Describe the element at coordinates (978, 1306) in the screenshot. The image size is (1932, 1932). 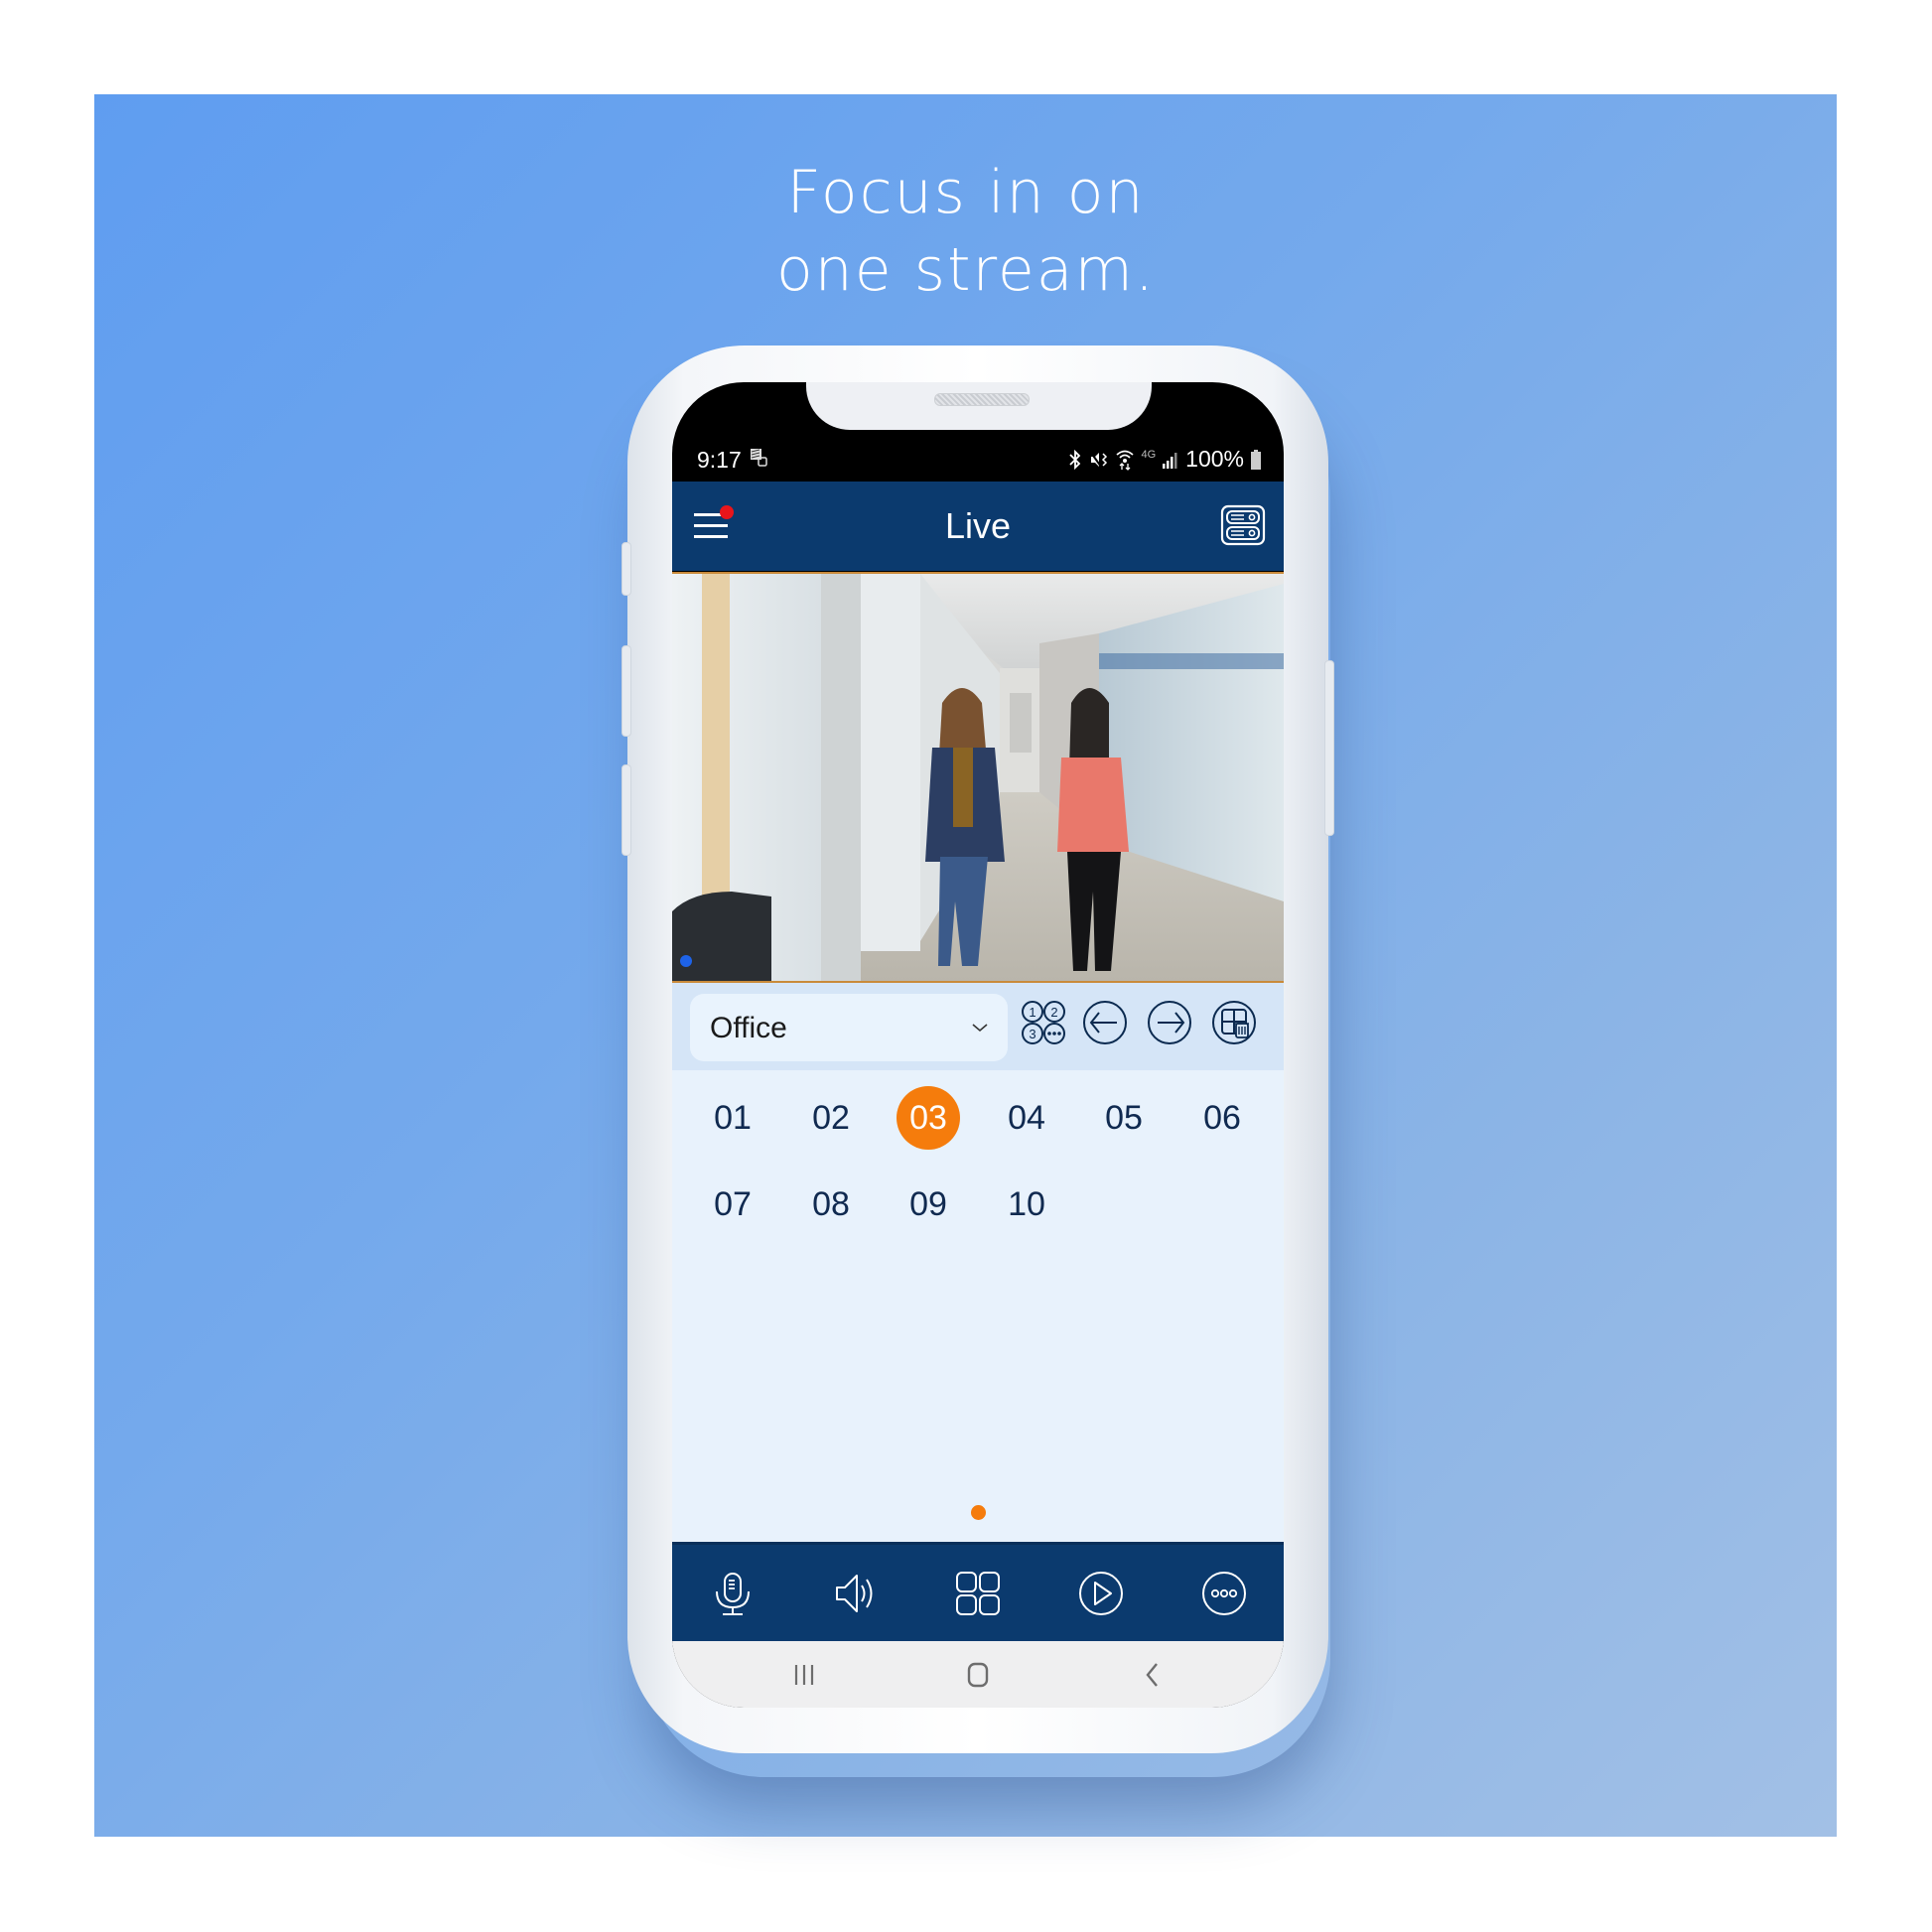
I see `channel-grid: 01 02 03 04 05 06 07 08 09 10` at that location.